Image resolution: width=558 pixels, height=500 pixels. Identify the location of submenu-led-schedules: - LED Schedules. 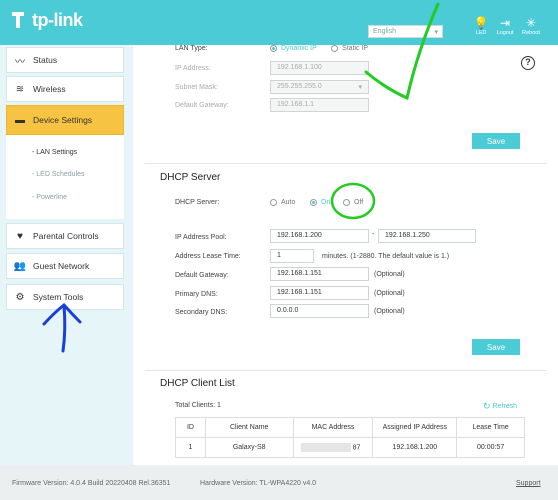
(58, 174).